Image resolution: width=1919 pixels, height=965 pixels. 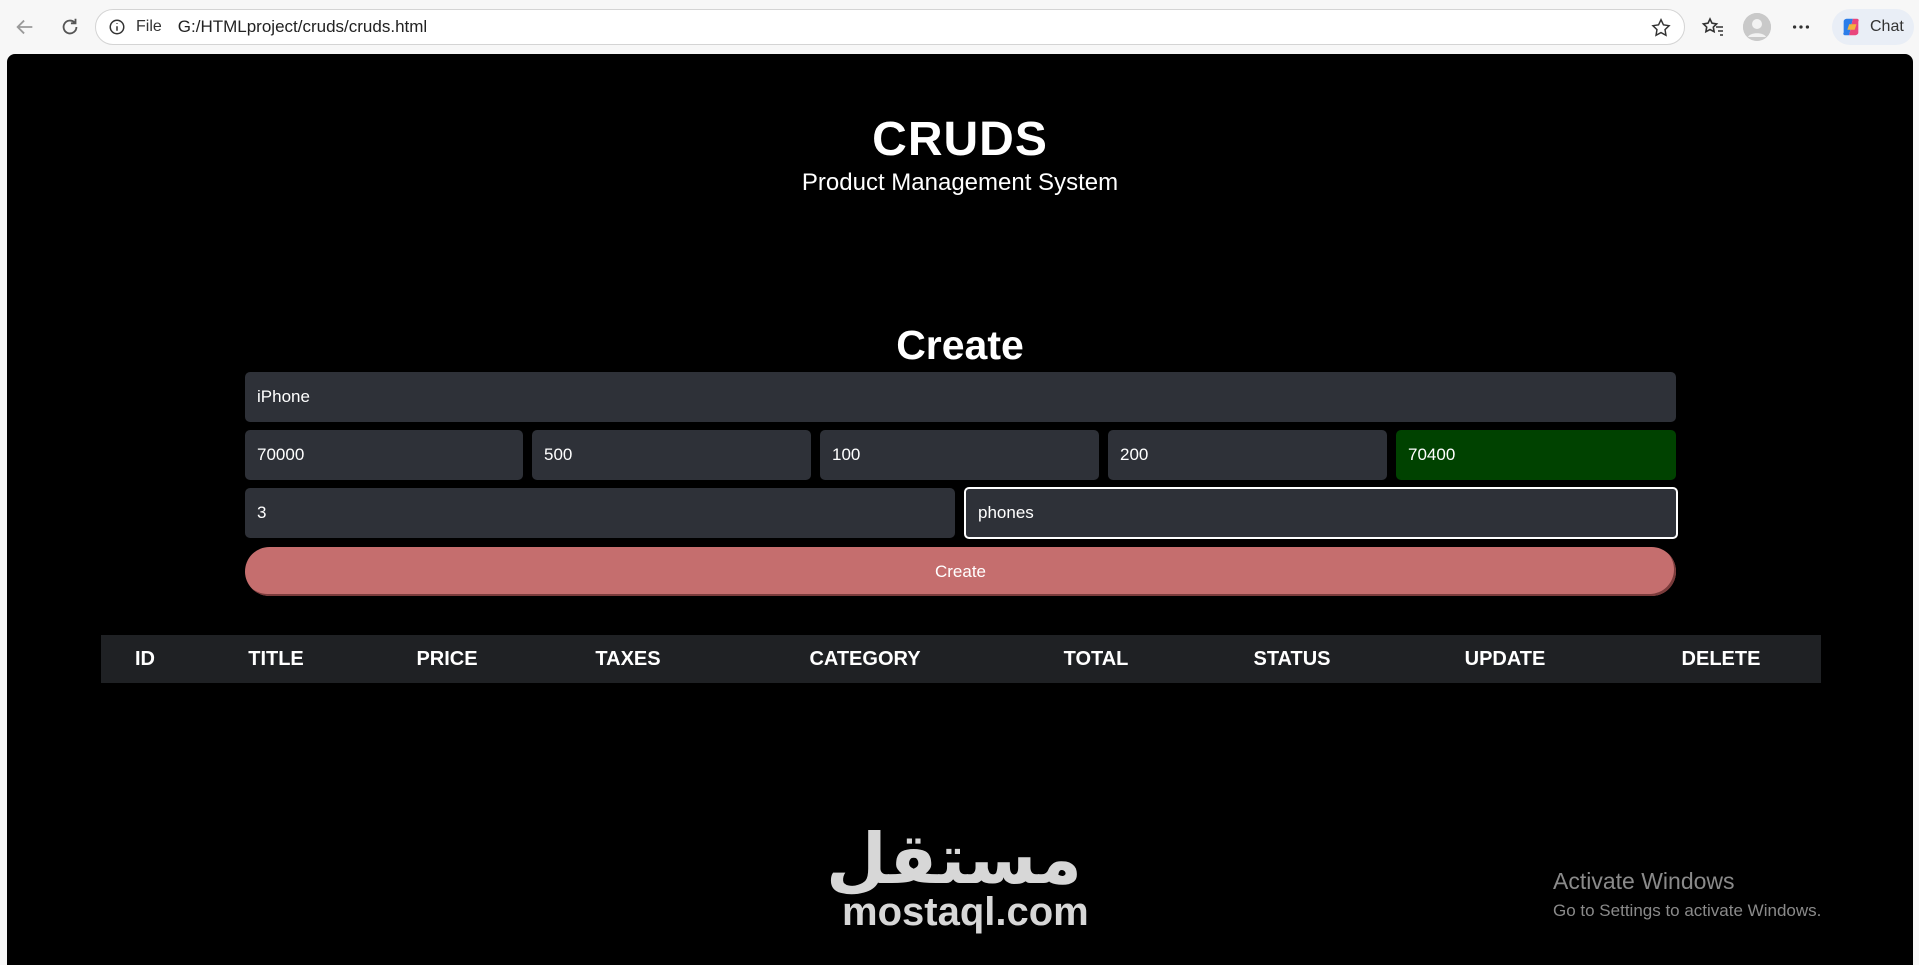 What do you see at coordinates (960, 345) in the screenshot?
I see `create-section-title: Create` at bounding box center [960, 345].